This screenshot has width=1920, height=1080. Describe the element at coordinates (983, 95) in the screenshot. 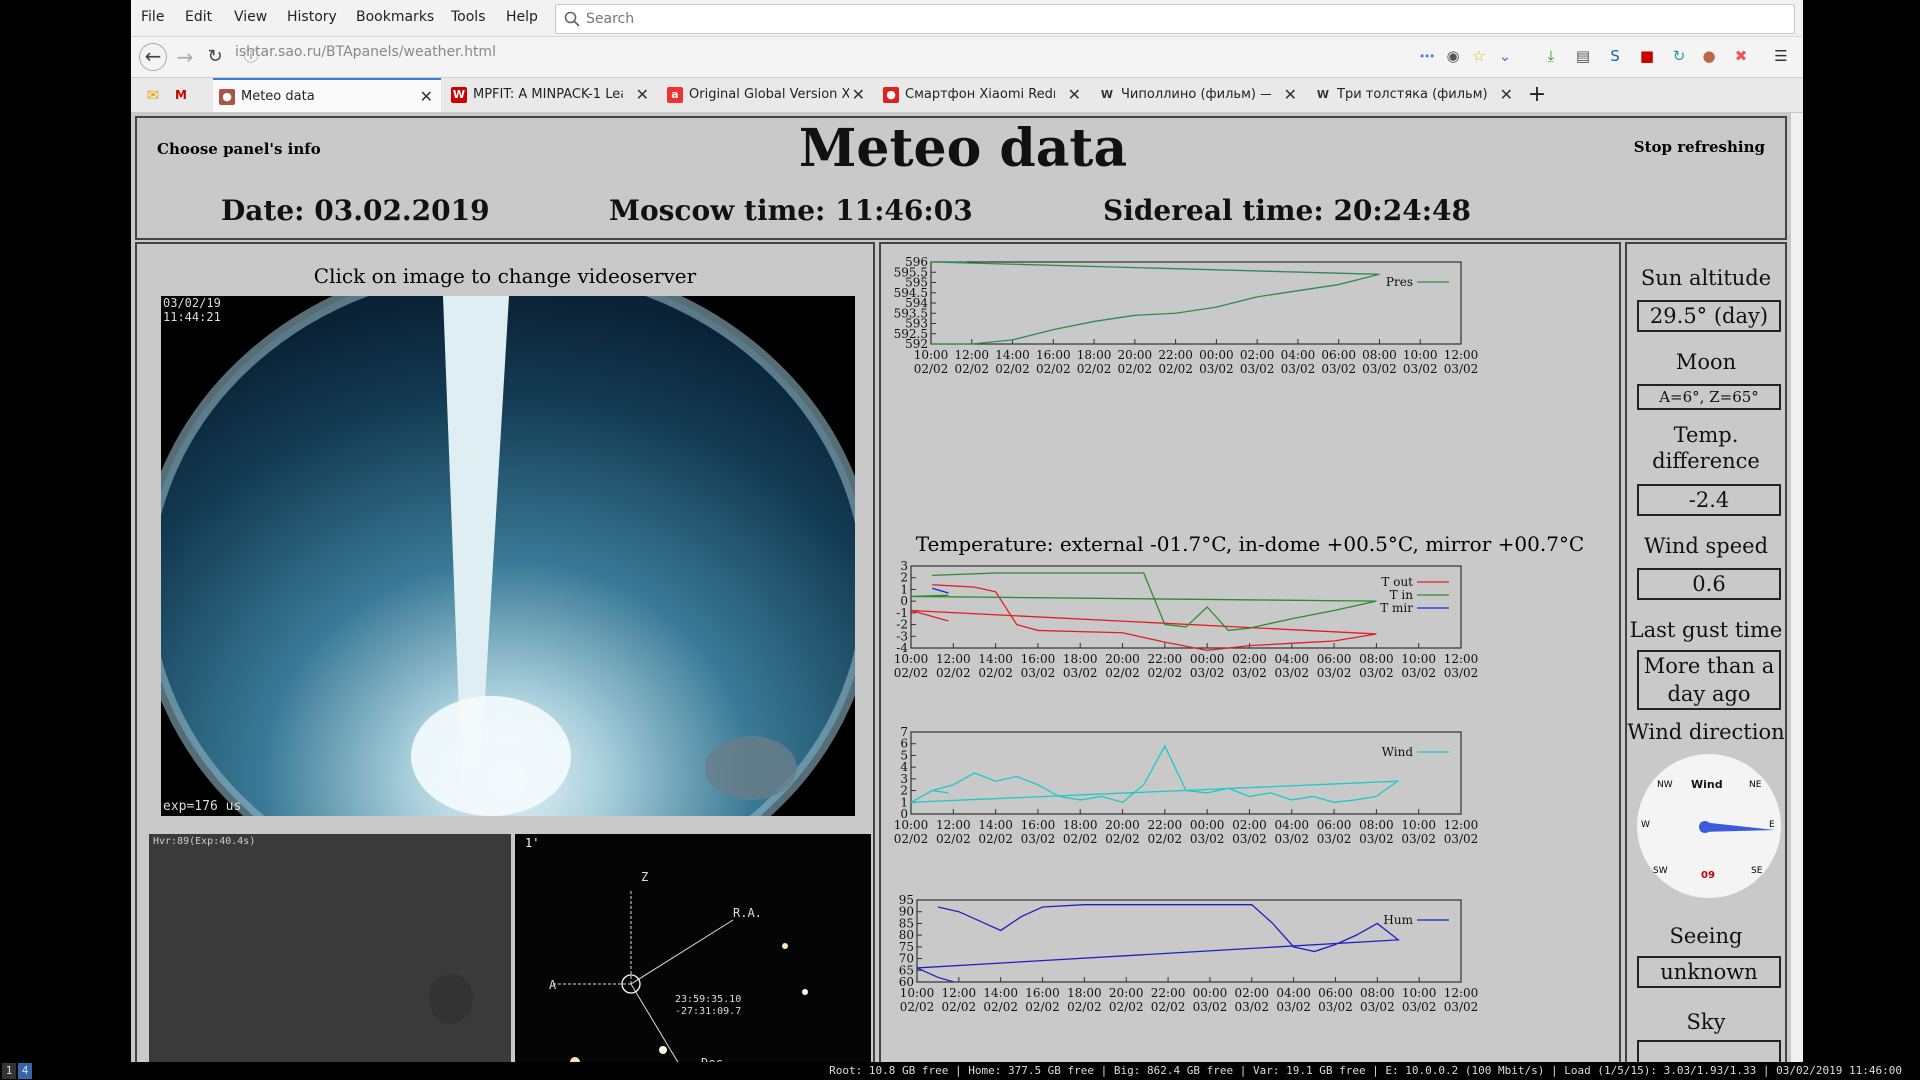

I see `tab-xiaomi: ● Смартфон Xiaomi Redm ✕` at that location.